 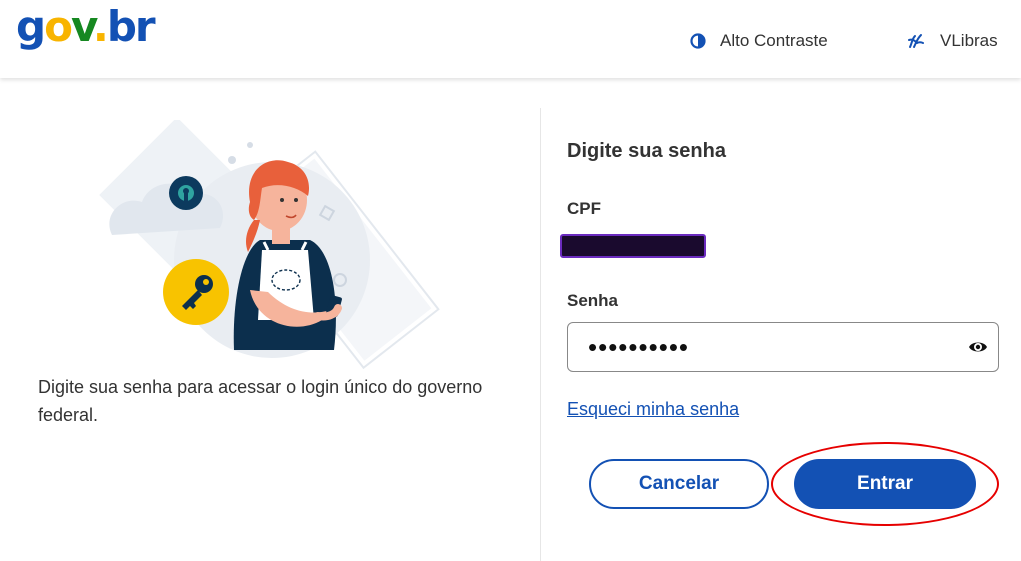 What do you see at coordinates (916, 41) in the screenshot?
I see `vlibras-hands-icon` at bounding box center [916, 41].